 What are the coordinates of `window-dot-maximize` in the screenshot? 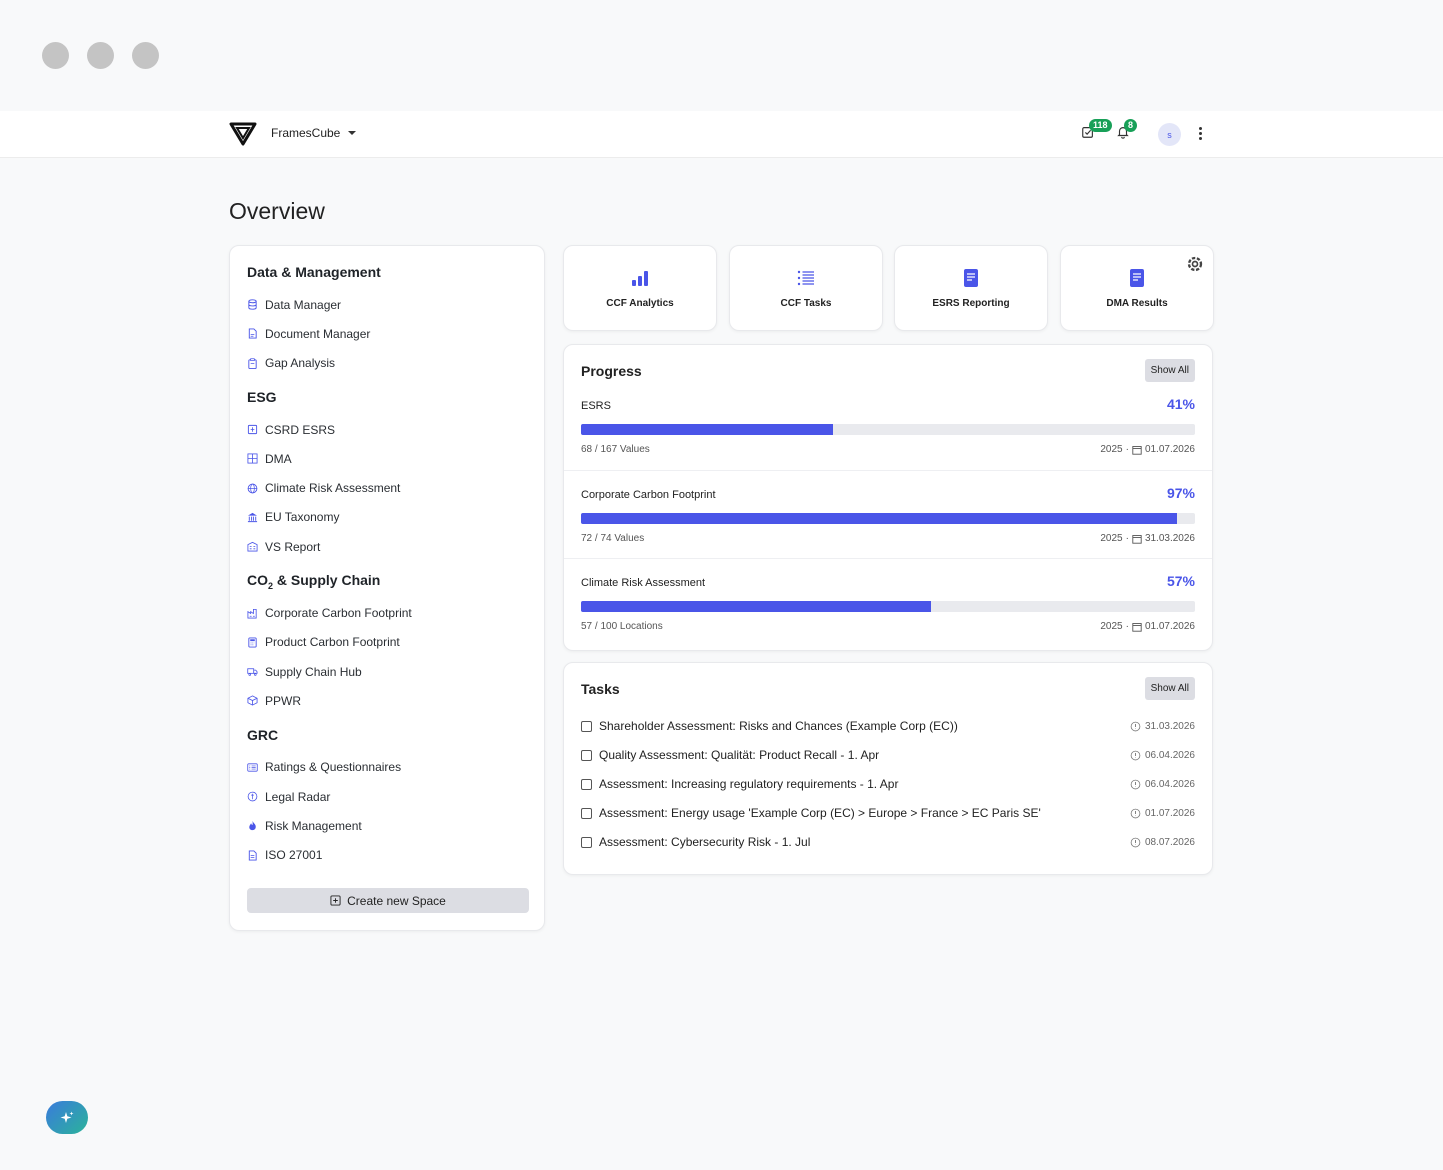 It's located at (145, 55).